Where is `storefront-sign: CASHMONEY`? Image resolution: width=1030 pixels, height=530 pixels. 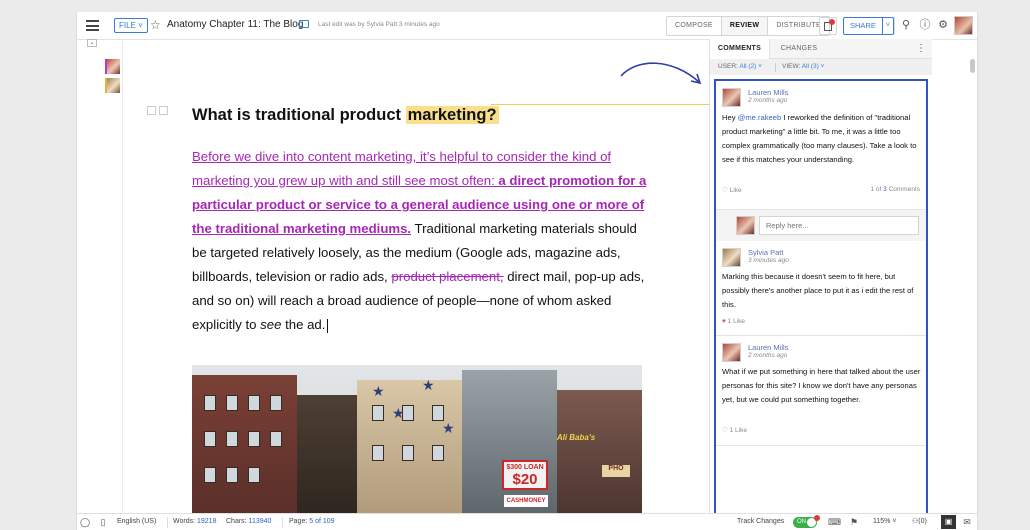
storefront-sign: CASHMONEY is located at coordinates (526, 501).